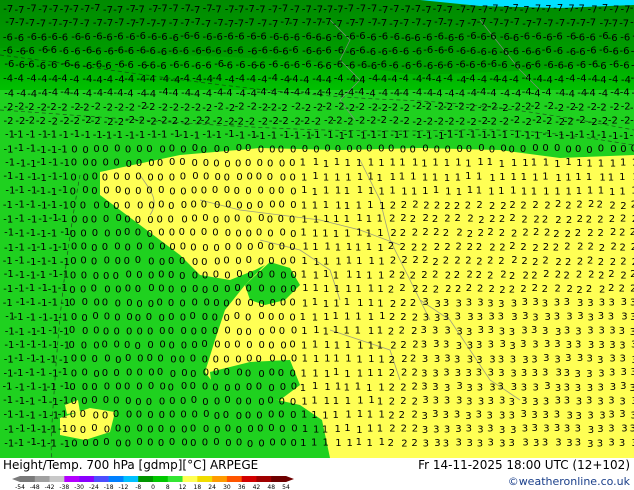 The image size is (634, 490). I want to click on legend-swatch, so click(131, 479).